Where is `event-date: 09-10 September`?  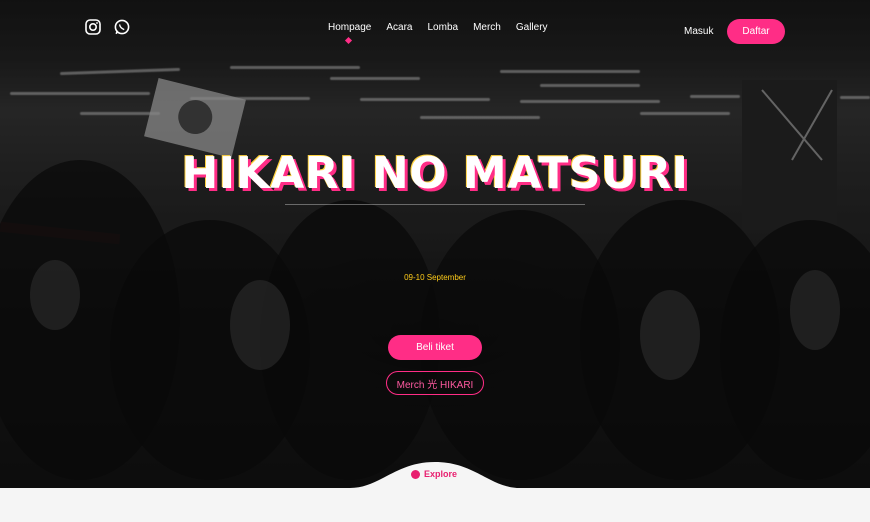
event-date: 09-10 September is located at coordinates (435, 277).